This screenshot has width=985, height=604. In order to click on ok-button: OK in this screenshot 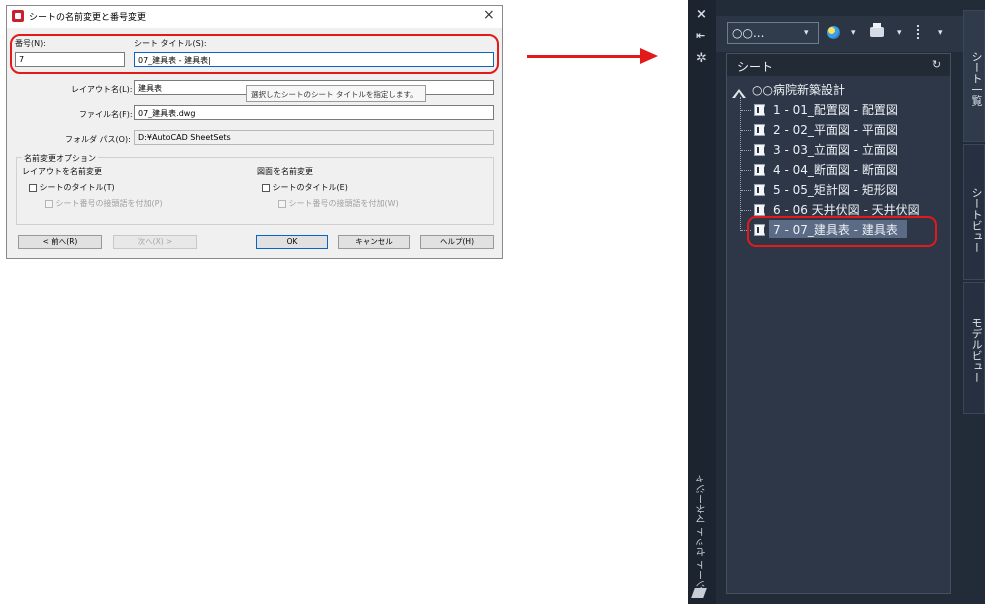, I will do `click(292, 242)`.